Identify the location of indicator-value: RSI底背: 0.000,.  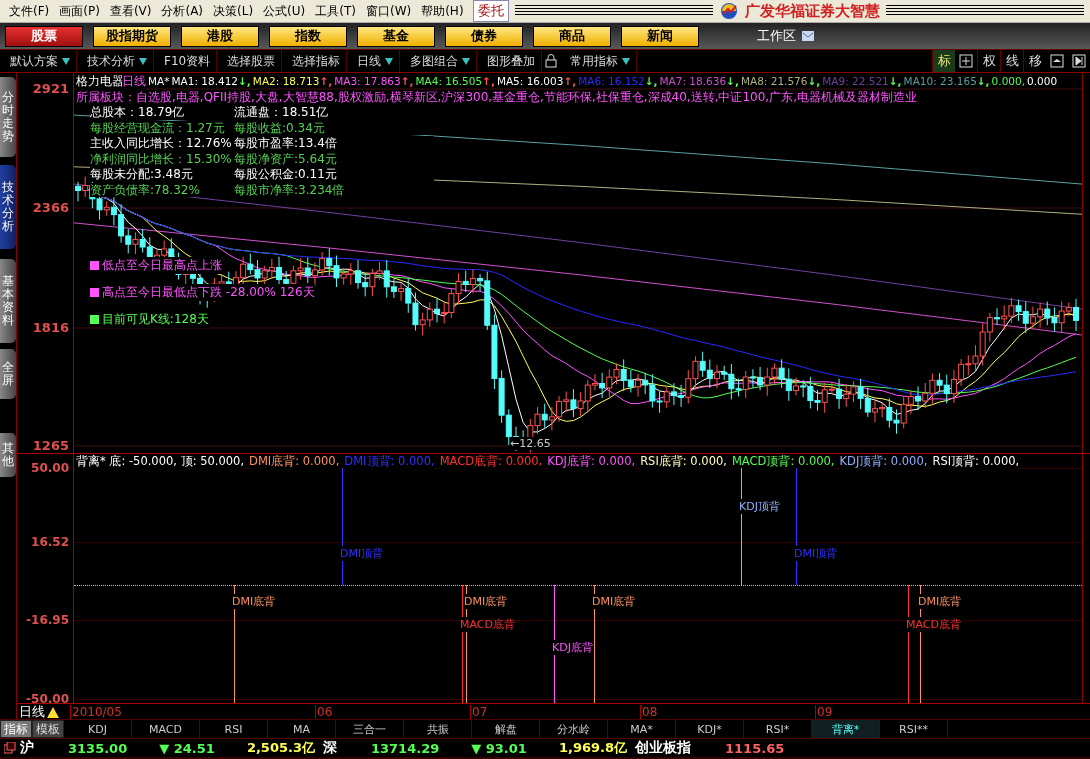
(683, 461).